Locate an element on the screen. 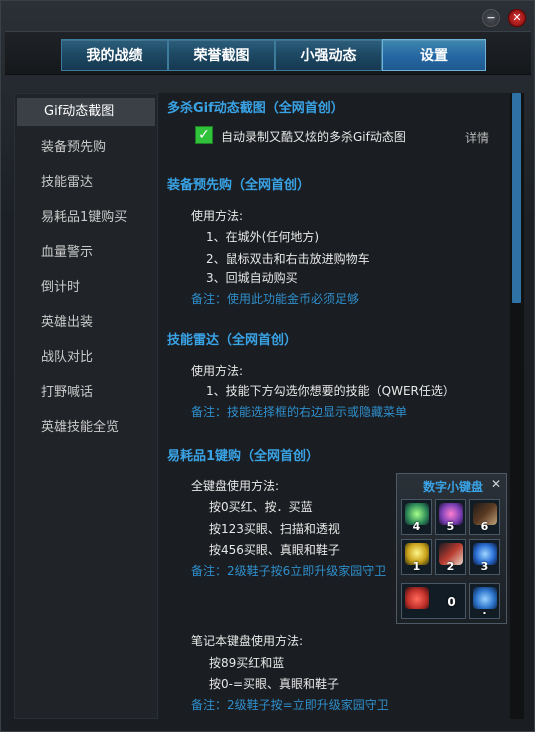  sidebar-item-hero-skills: 英雄技能全览 is located at coordinates (86, 427).